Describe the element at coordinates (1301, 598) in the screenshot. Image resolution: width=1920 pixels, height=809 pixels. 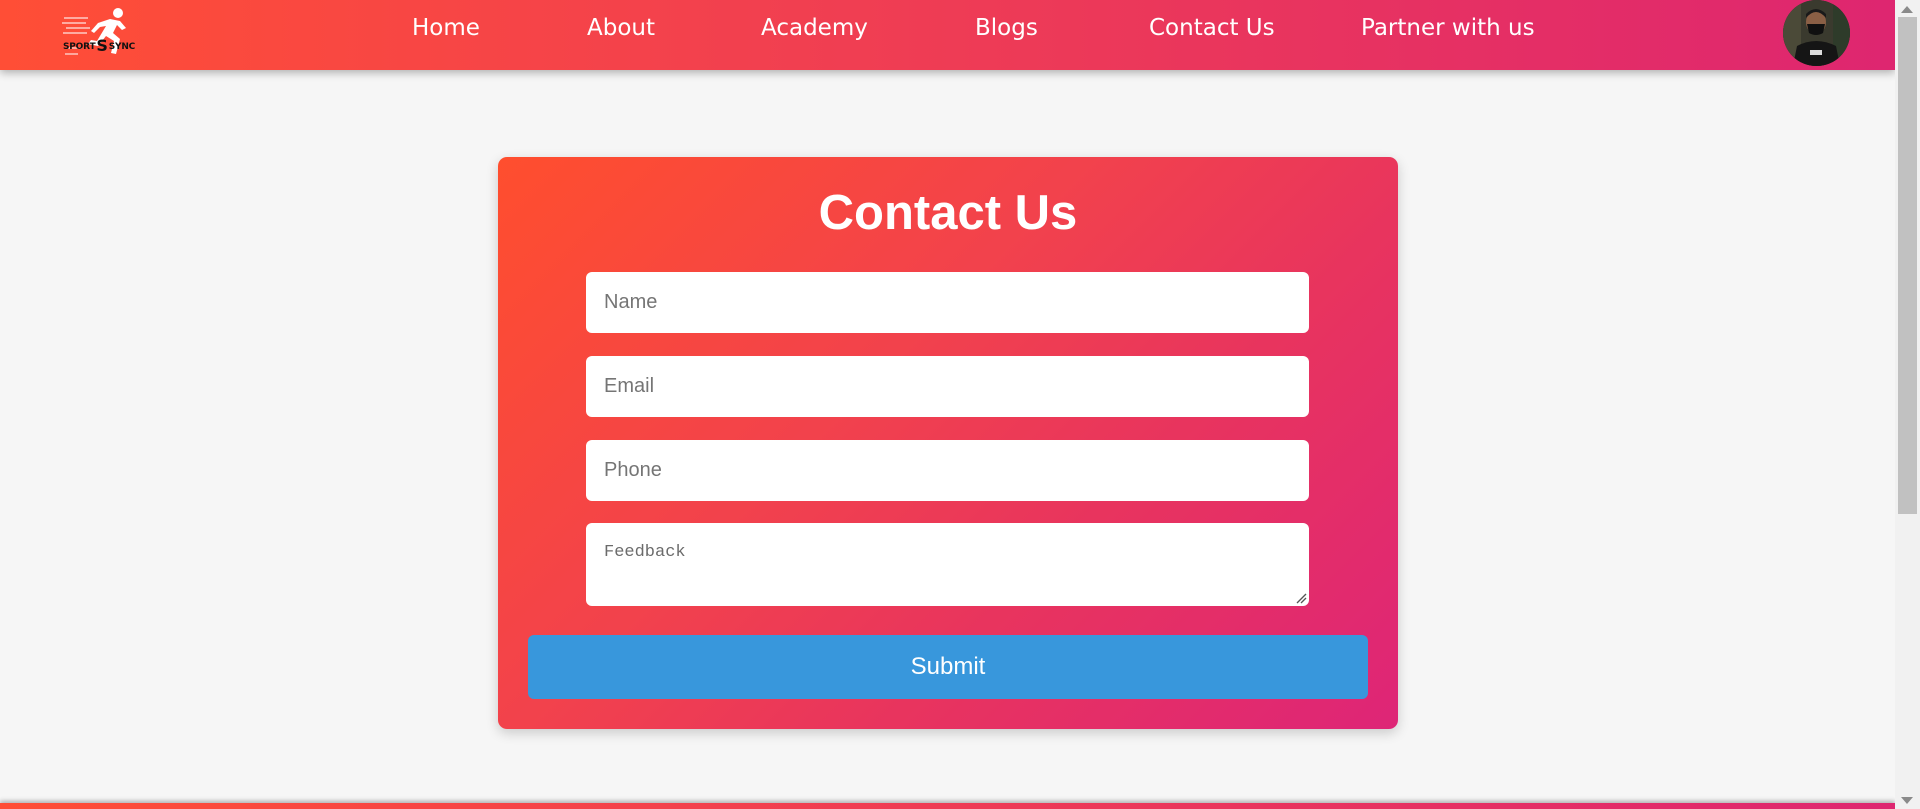
I see `resize-grip-icon` at that location.